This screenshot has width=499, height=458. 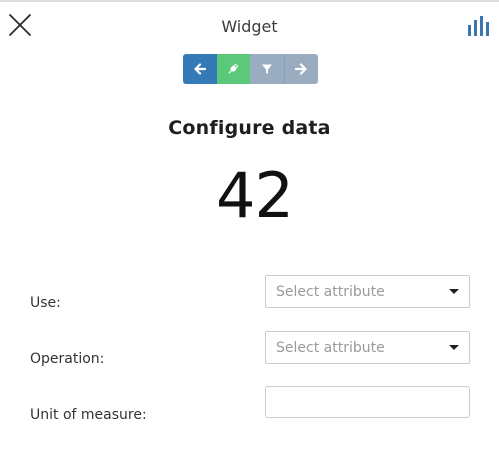 I want to click on use-select-placeholder: Select attribute, so click(x=330, y=292).